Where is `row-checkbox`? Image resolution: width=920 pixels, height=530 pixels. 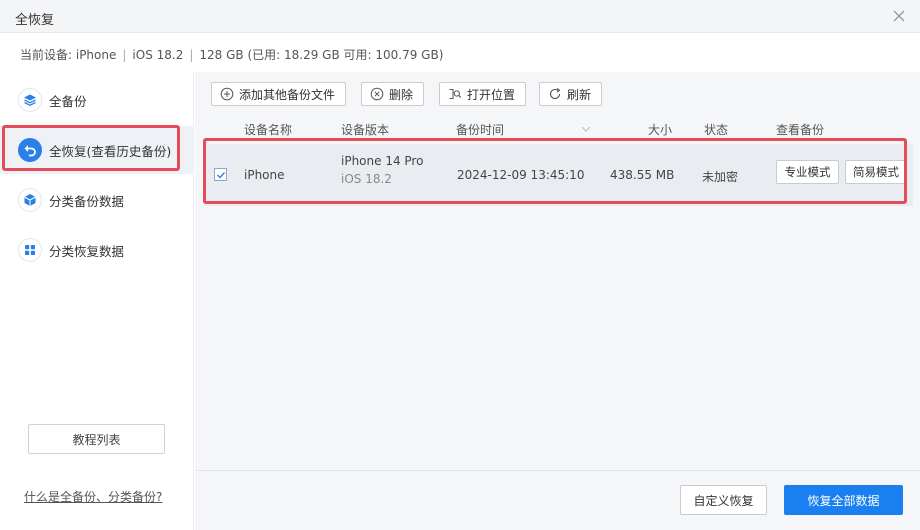
row-checkbox is located at coordinates (220, 174).